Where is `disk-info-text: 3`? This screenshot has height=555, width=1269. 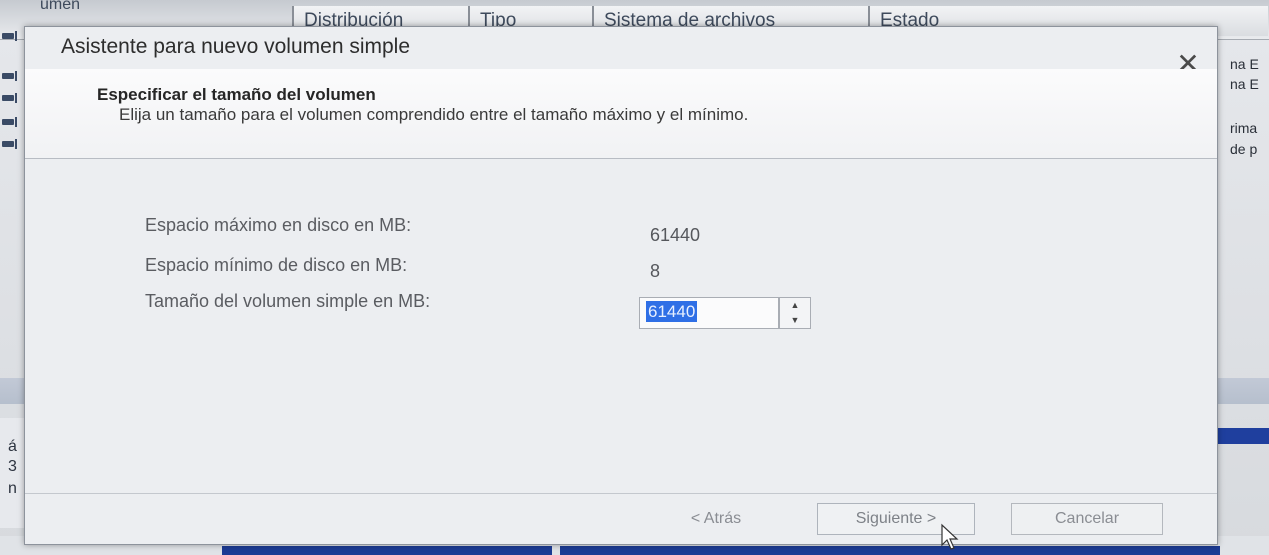 disk-info-text: 3 is located at coordinates (12, 466).